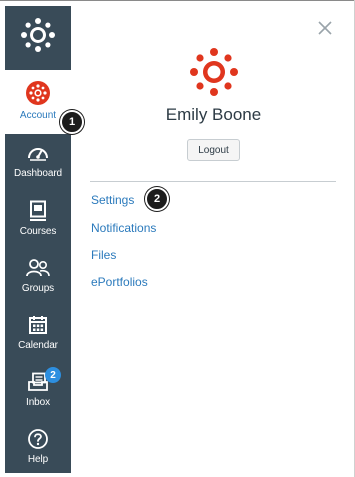 The image size is (355, 477). Describe the element at coordinates (53, 375) in the screenshot. I see `inbox-unread-badge: 2` at that location.